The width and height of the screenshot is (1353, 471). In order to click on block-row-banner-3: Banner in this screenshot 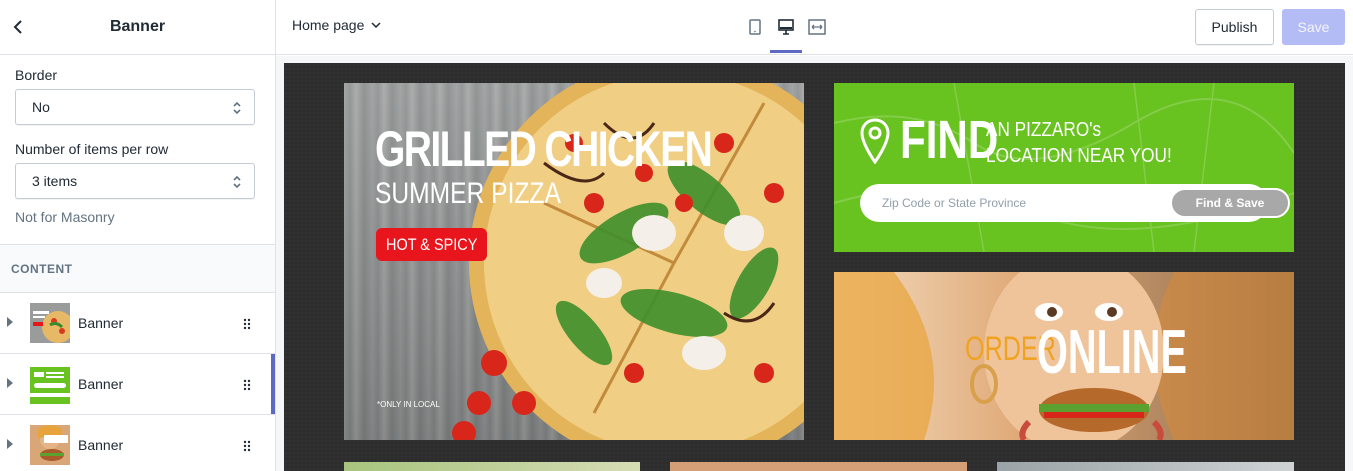, I will do `click(137, 443)`.